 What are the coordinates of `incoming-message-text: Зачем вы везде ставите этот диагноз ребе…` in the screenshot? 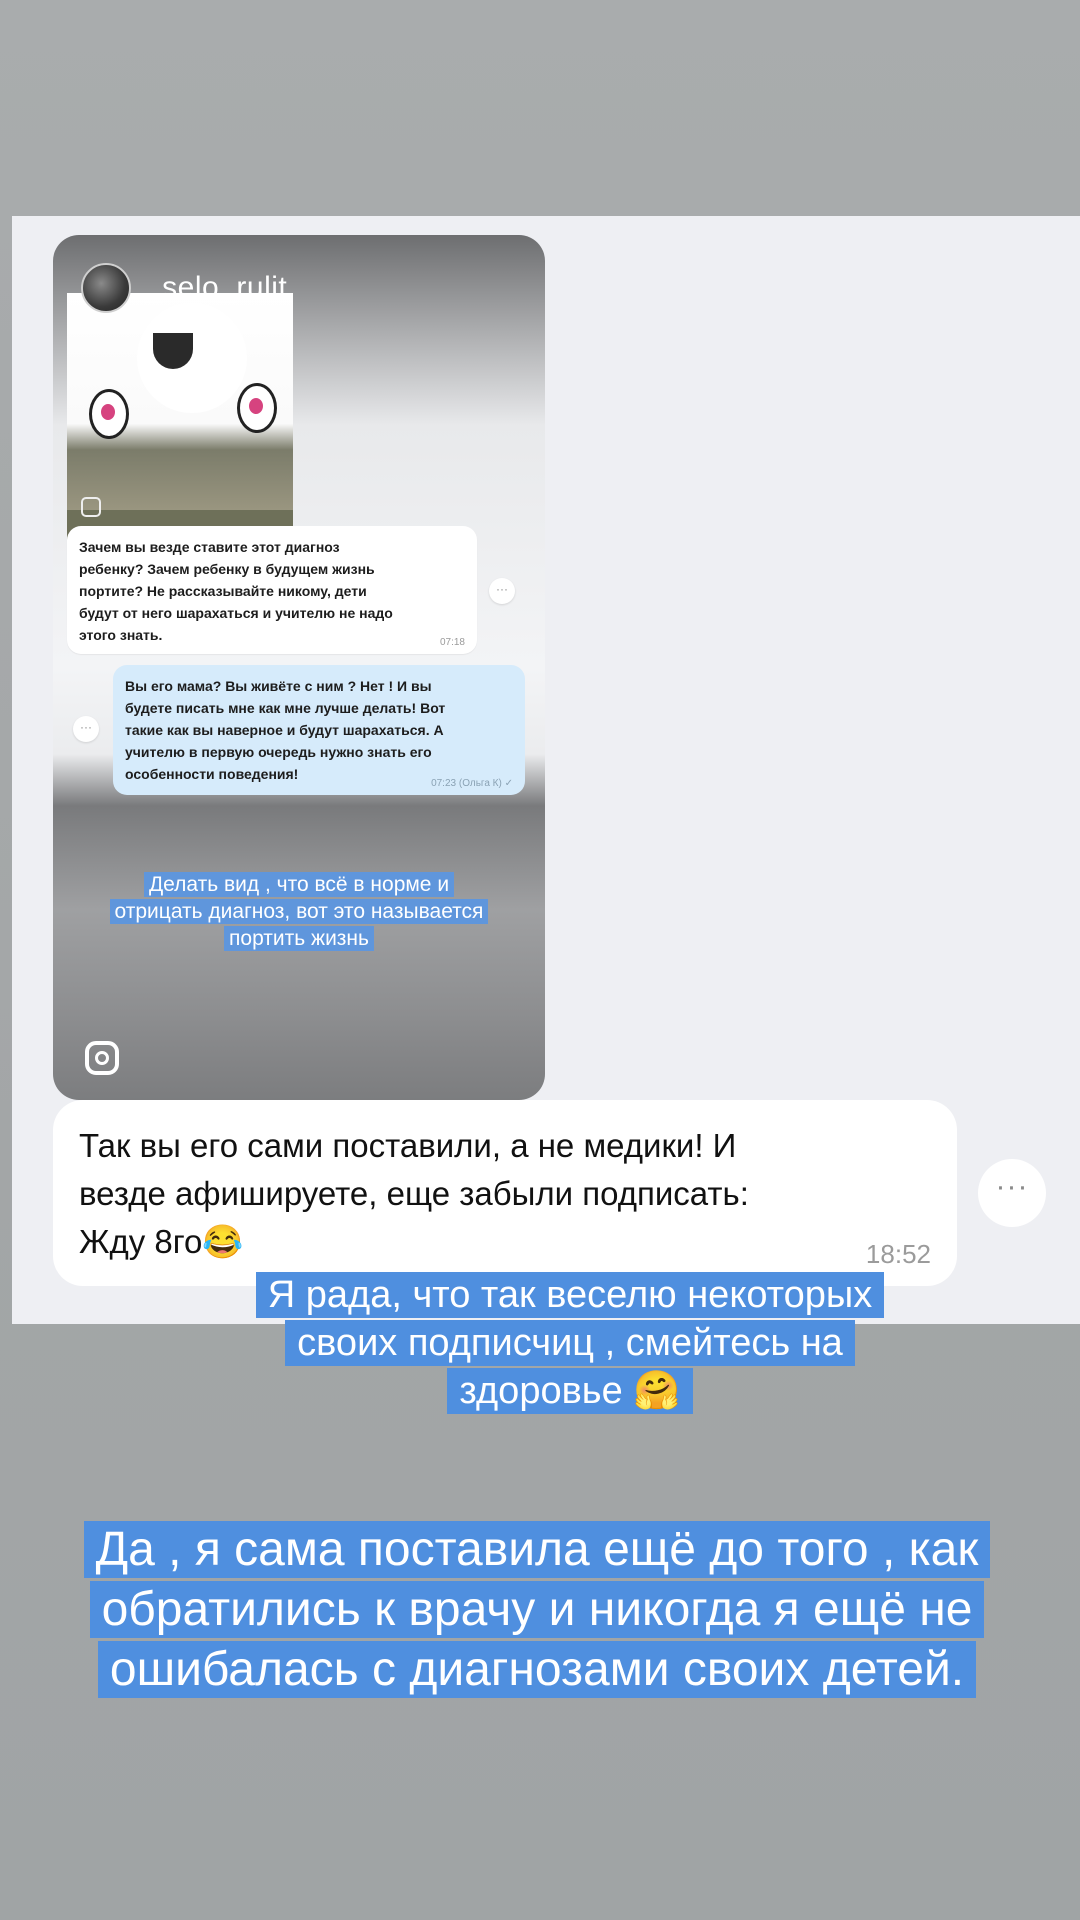 It's located at (236, 591).